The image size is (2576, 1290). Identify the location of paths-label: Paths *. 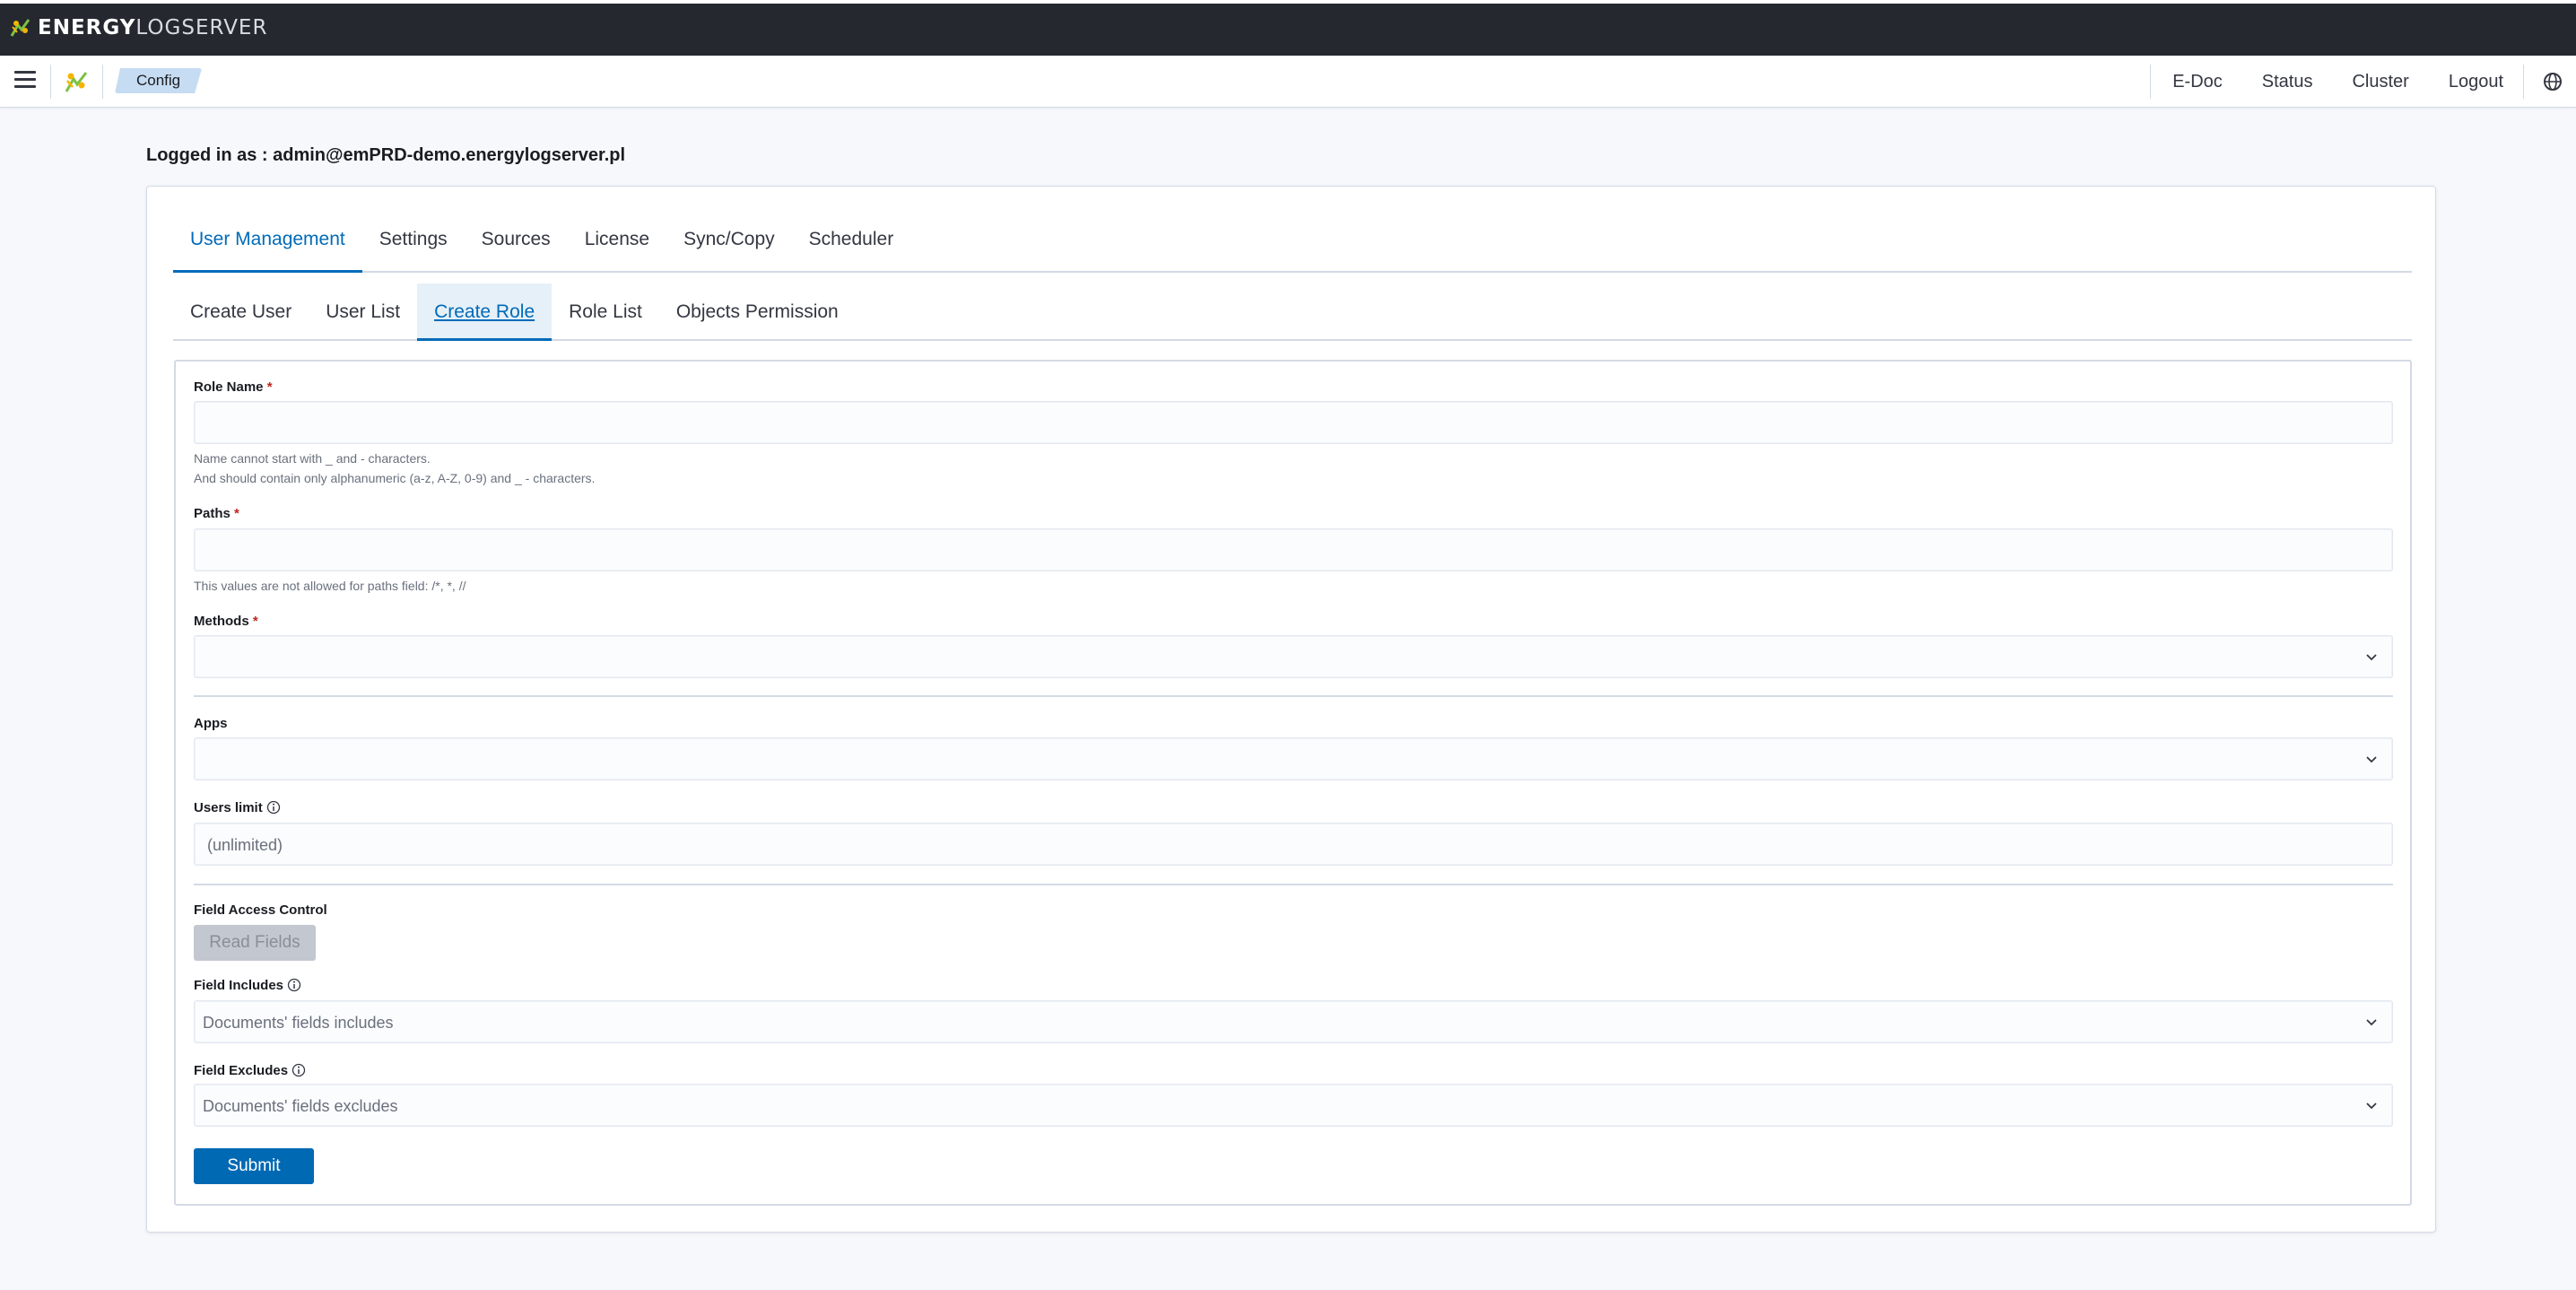
(216, 513).